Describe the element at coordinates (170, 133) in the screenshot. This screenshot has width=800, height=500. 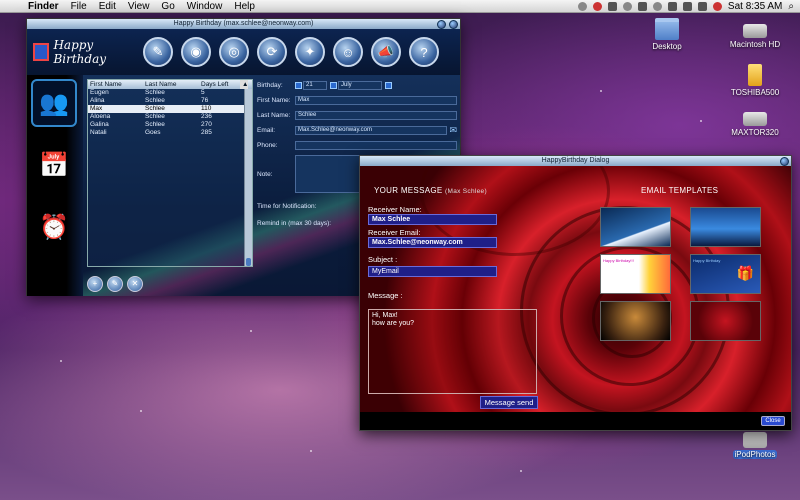
I see `list-item: Natali Goes 285` at that location.